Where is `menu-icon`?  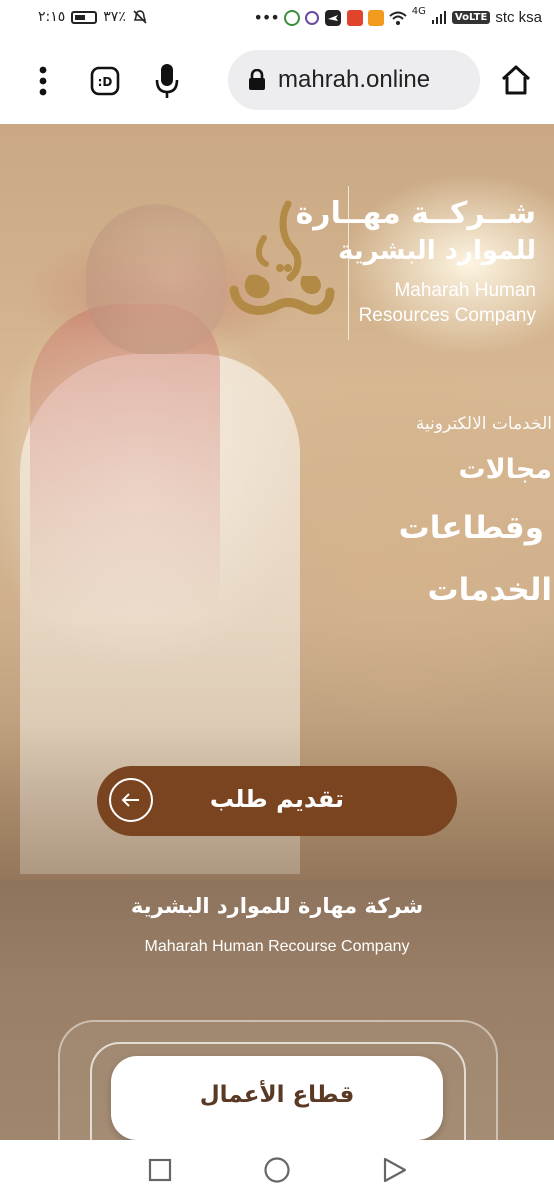
menu-icon is located at coordinates (43, 81).